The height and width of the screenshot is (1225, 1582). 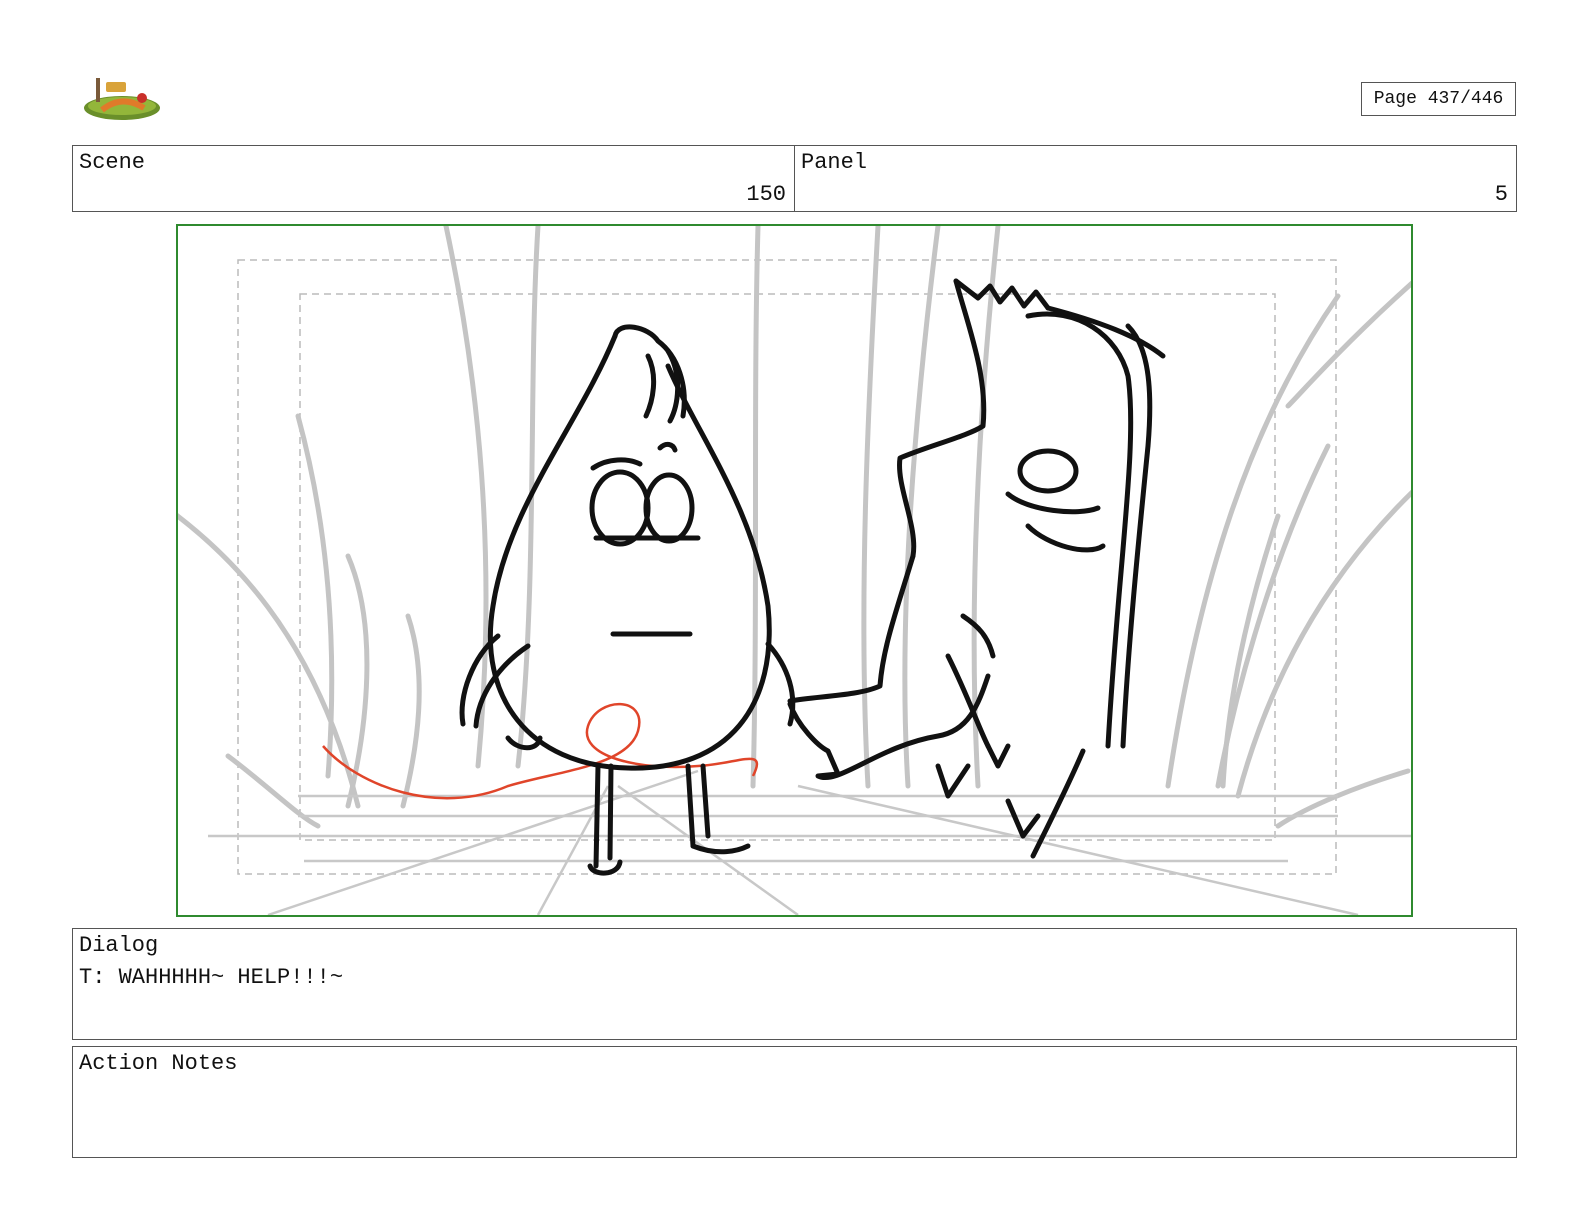 I want to click on drop-character, so click(x=627, y=600).